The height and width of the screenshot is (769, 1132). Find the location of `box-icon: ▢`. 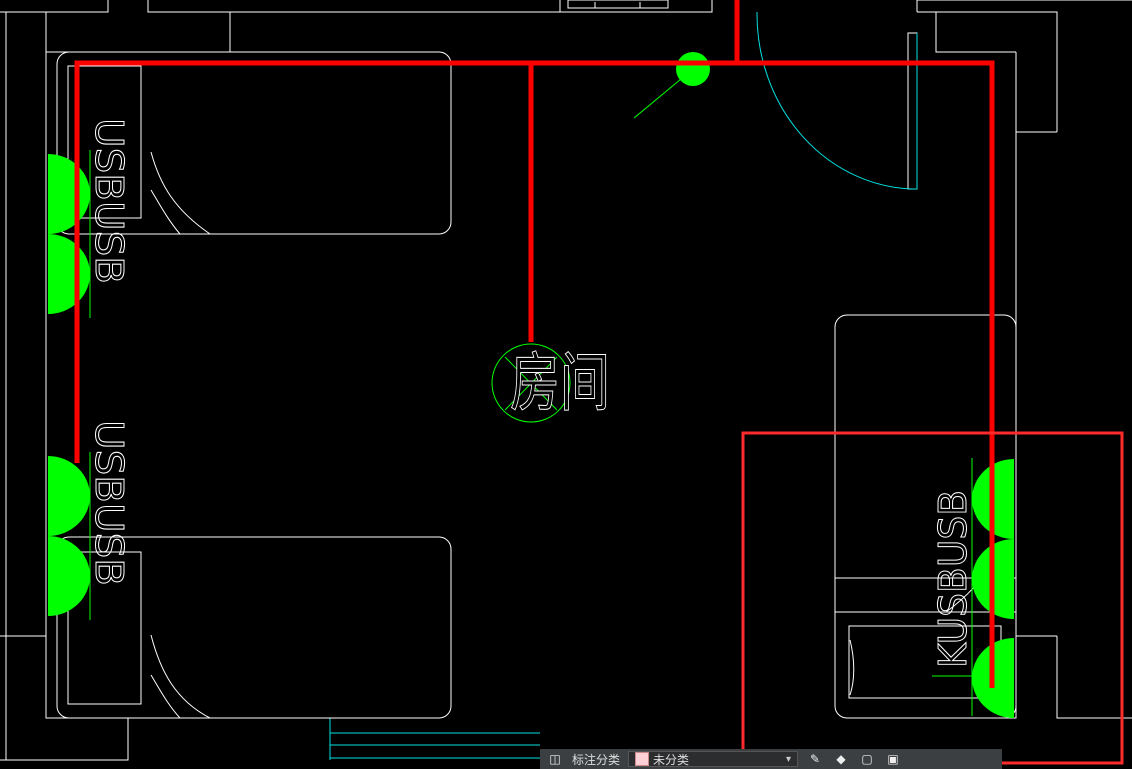

box-icon: ▢ is located at coordinates (867, 759).